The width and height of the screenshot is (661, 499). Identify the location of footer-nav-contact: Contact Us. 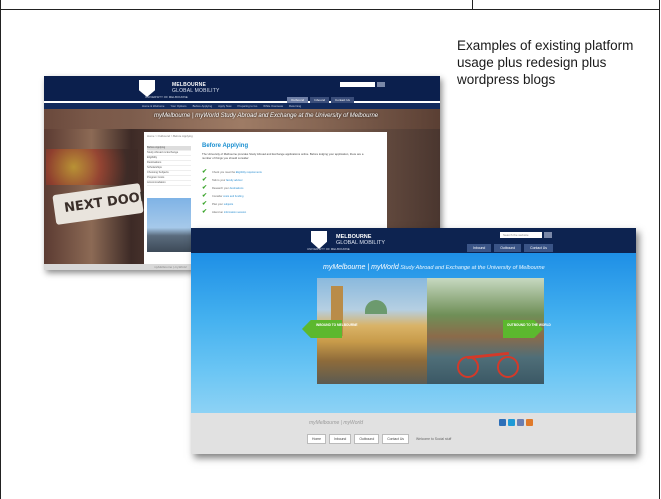
(395, 439).